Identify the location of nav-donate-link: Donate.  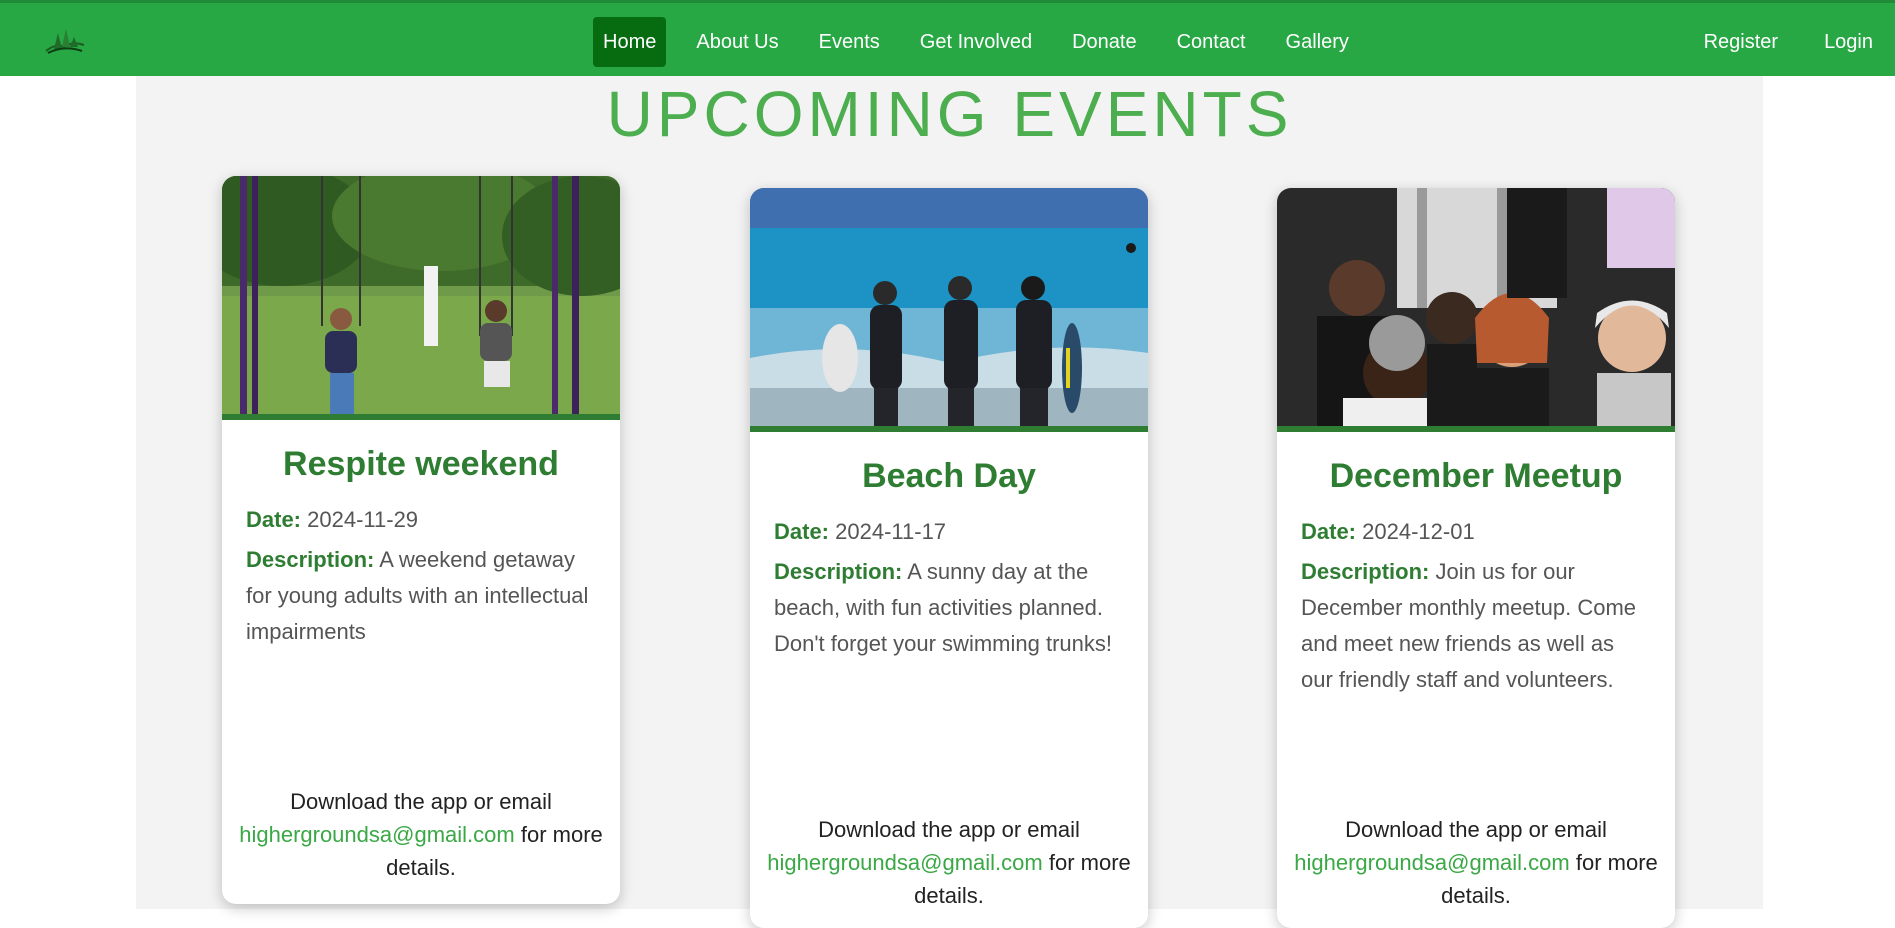
(1104, 42).